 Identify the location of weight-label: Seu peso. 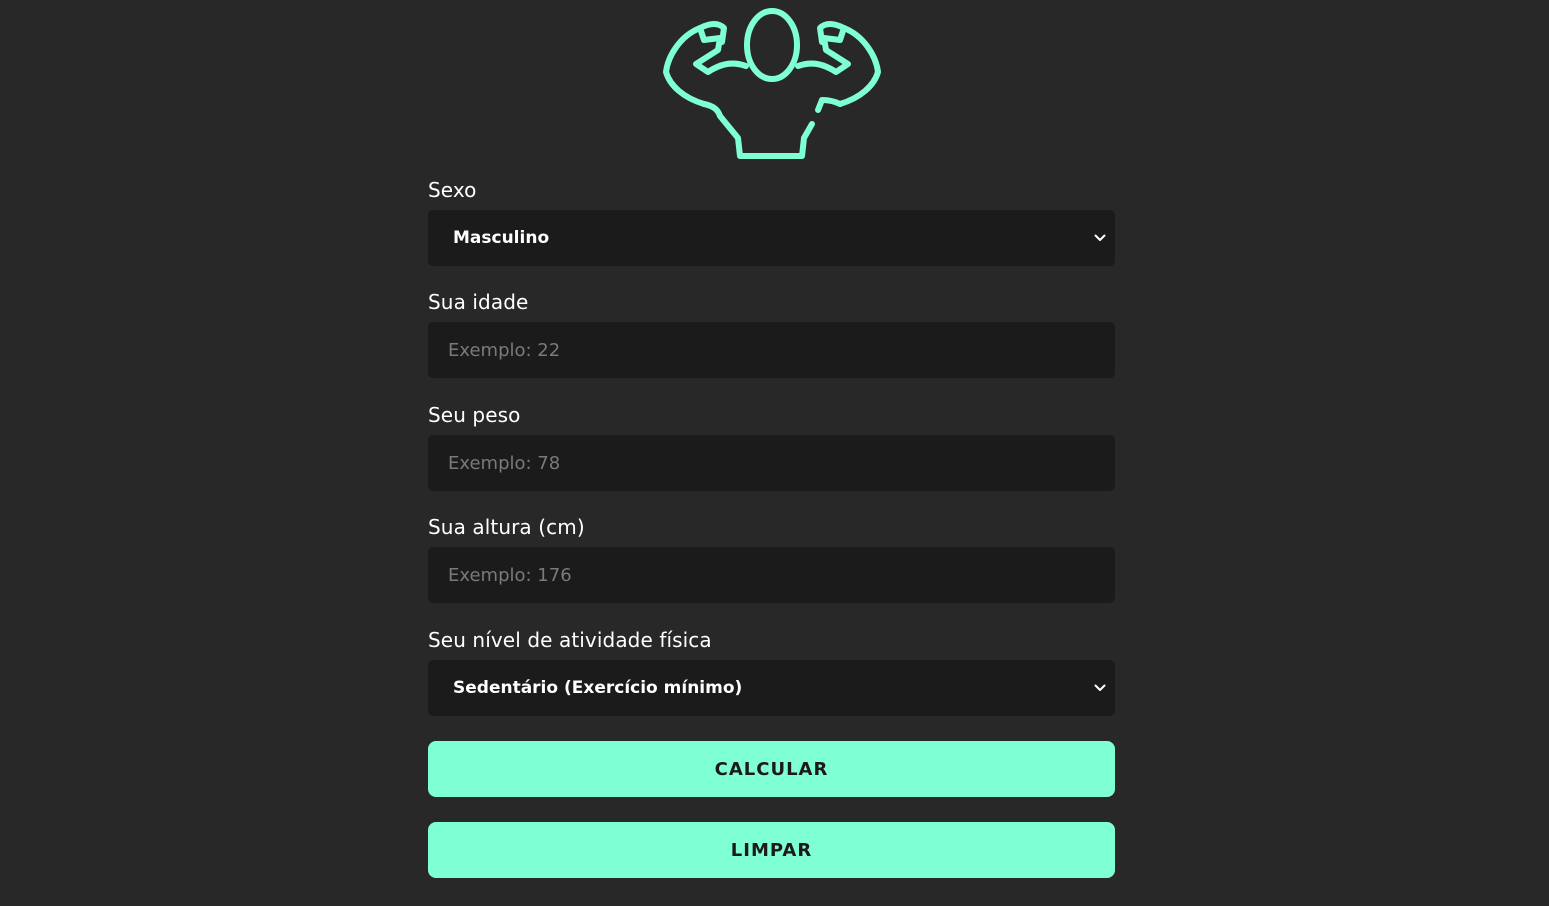
(474, 415).